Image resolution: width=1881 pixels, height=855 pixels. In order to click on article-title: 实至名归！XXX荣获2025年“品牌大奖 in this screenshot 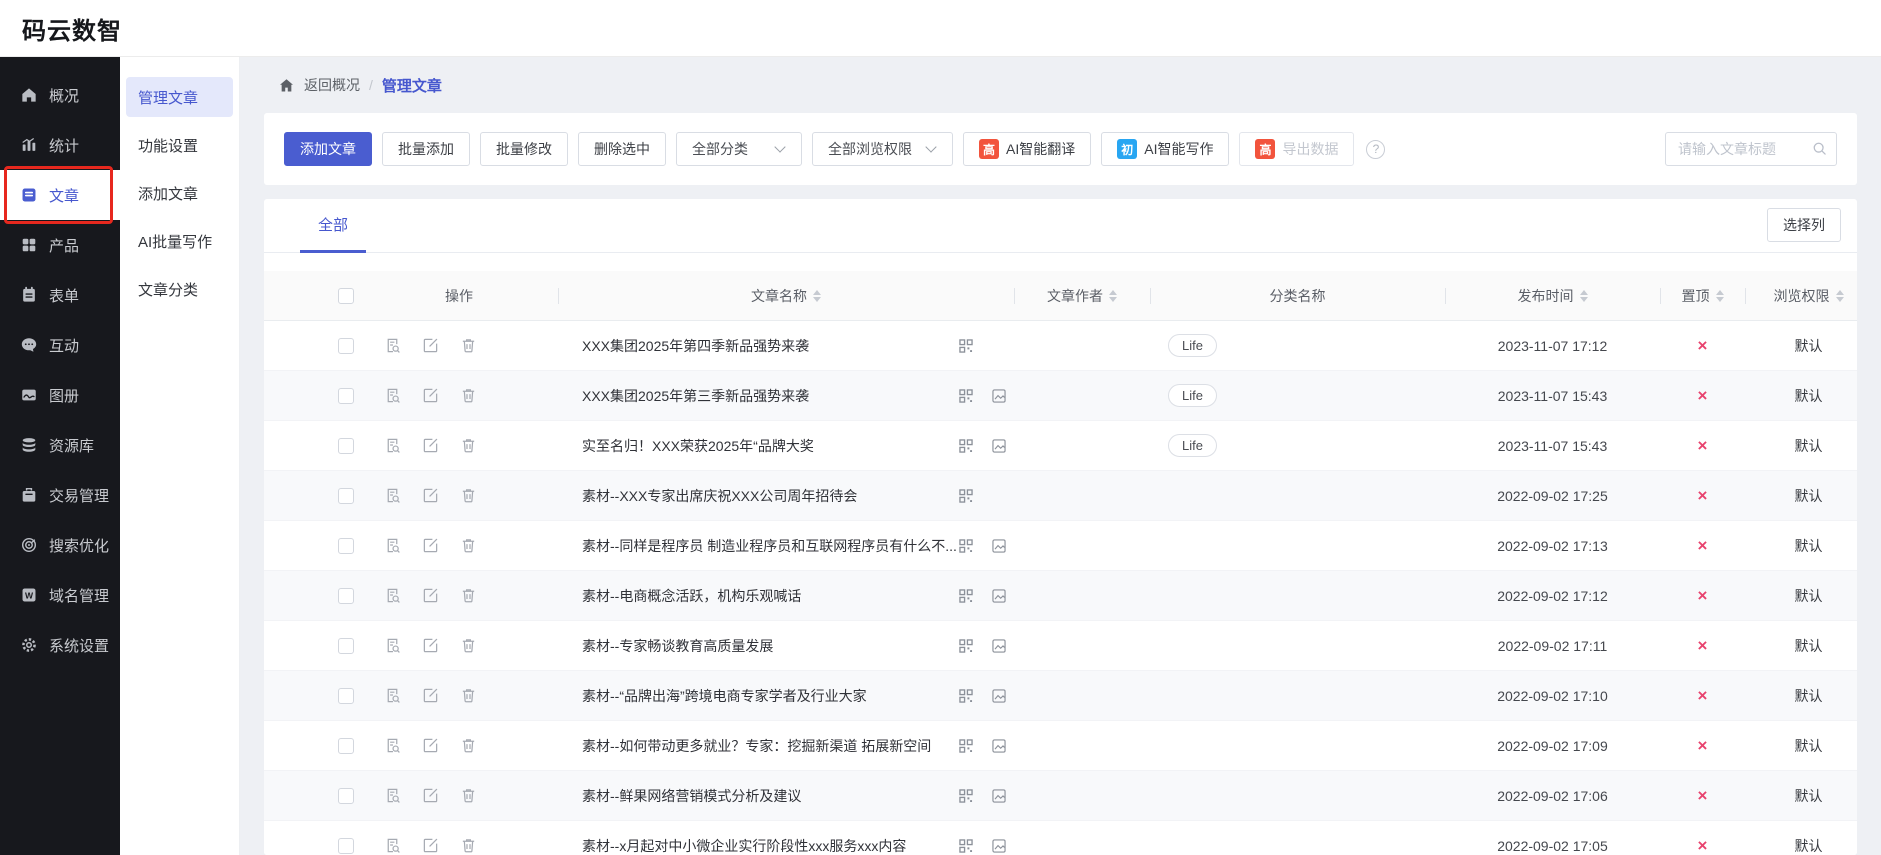, I will do `click(770, 446)`.